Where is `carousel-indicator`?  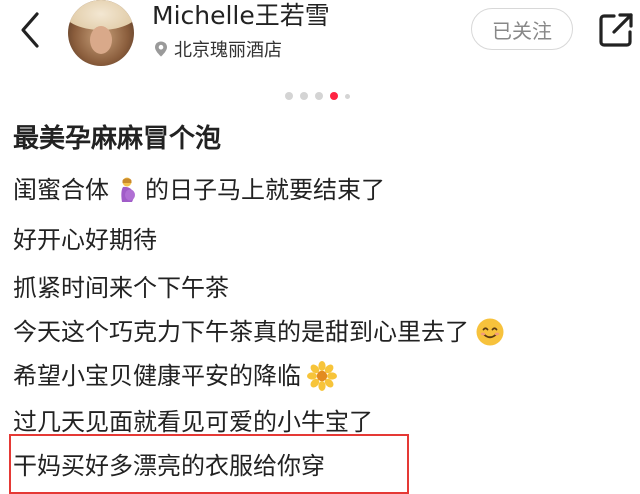 carousel-indicator is located at coordinates (317, 96).